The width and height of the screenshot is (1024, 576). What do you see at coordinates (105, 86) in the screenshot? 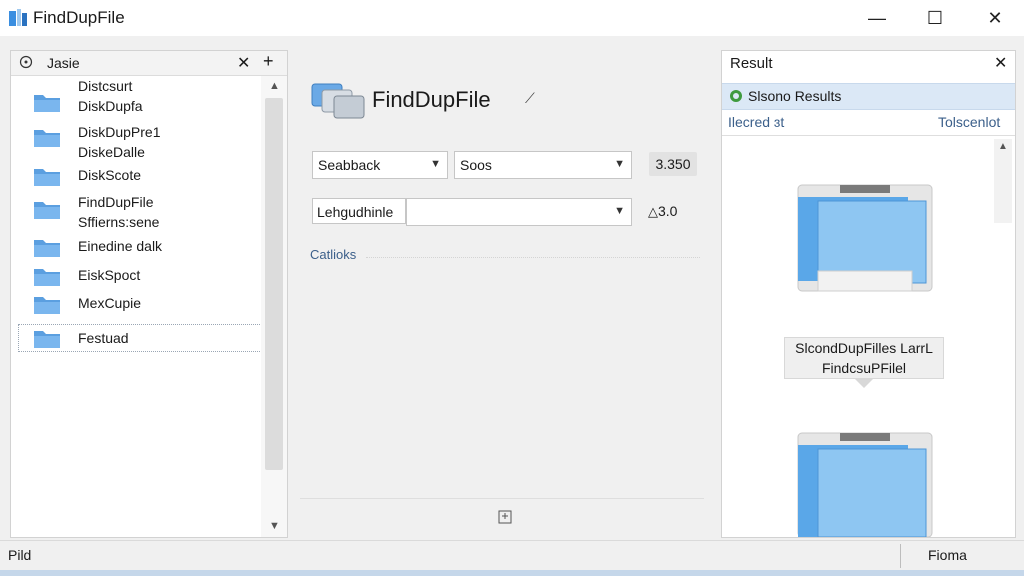
I see `tree-item-label: Distcsurt` at bounding box center [105, 86].